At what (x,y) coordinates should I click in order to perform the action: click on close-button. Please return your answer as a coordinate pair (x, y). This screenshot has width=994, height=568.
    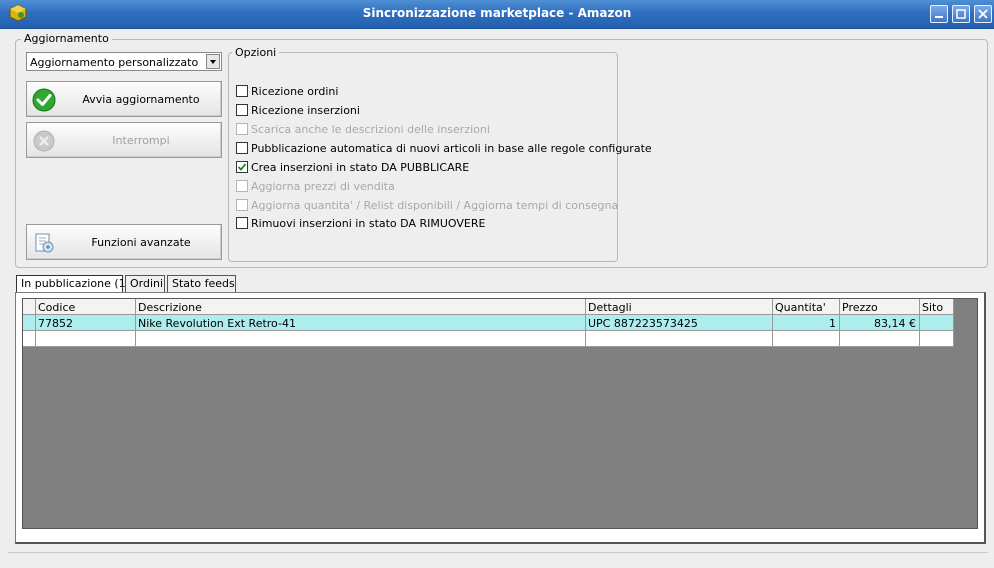
    Looking at the image, I should click on (983, 14).